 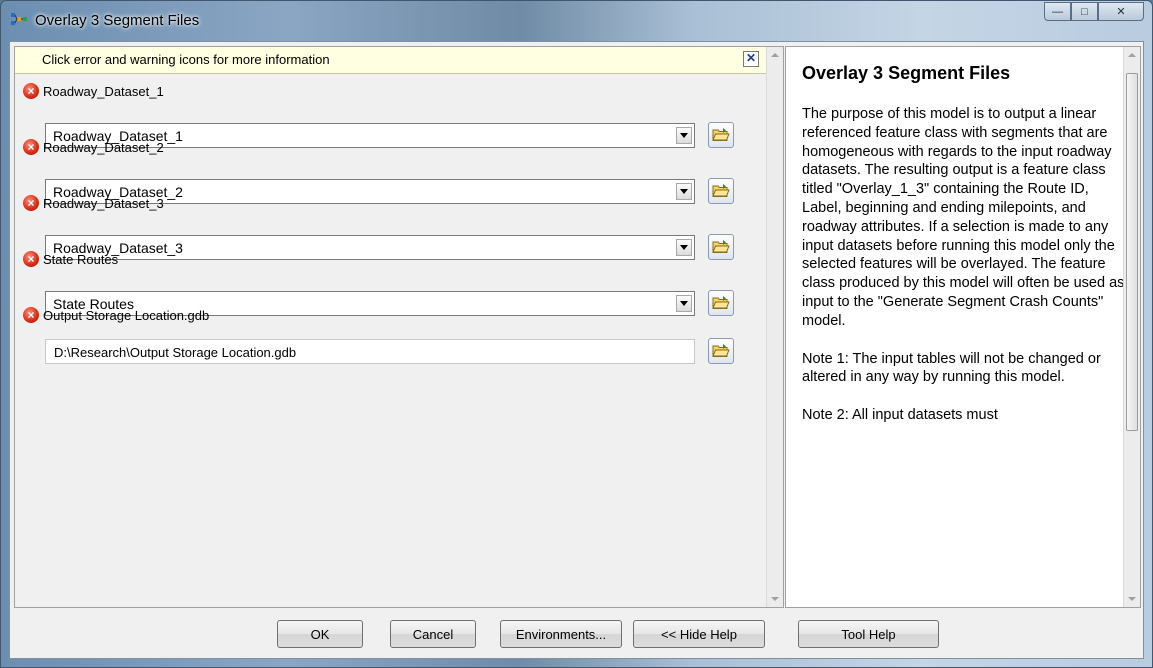 I want to click on param-label-roadway-dataset-3: × Roadway_Dataset_3, so click(x=93, y=203).